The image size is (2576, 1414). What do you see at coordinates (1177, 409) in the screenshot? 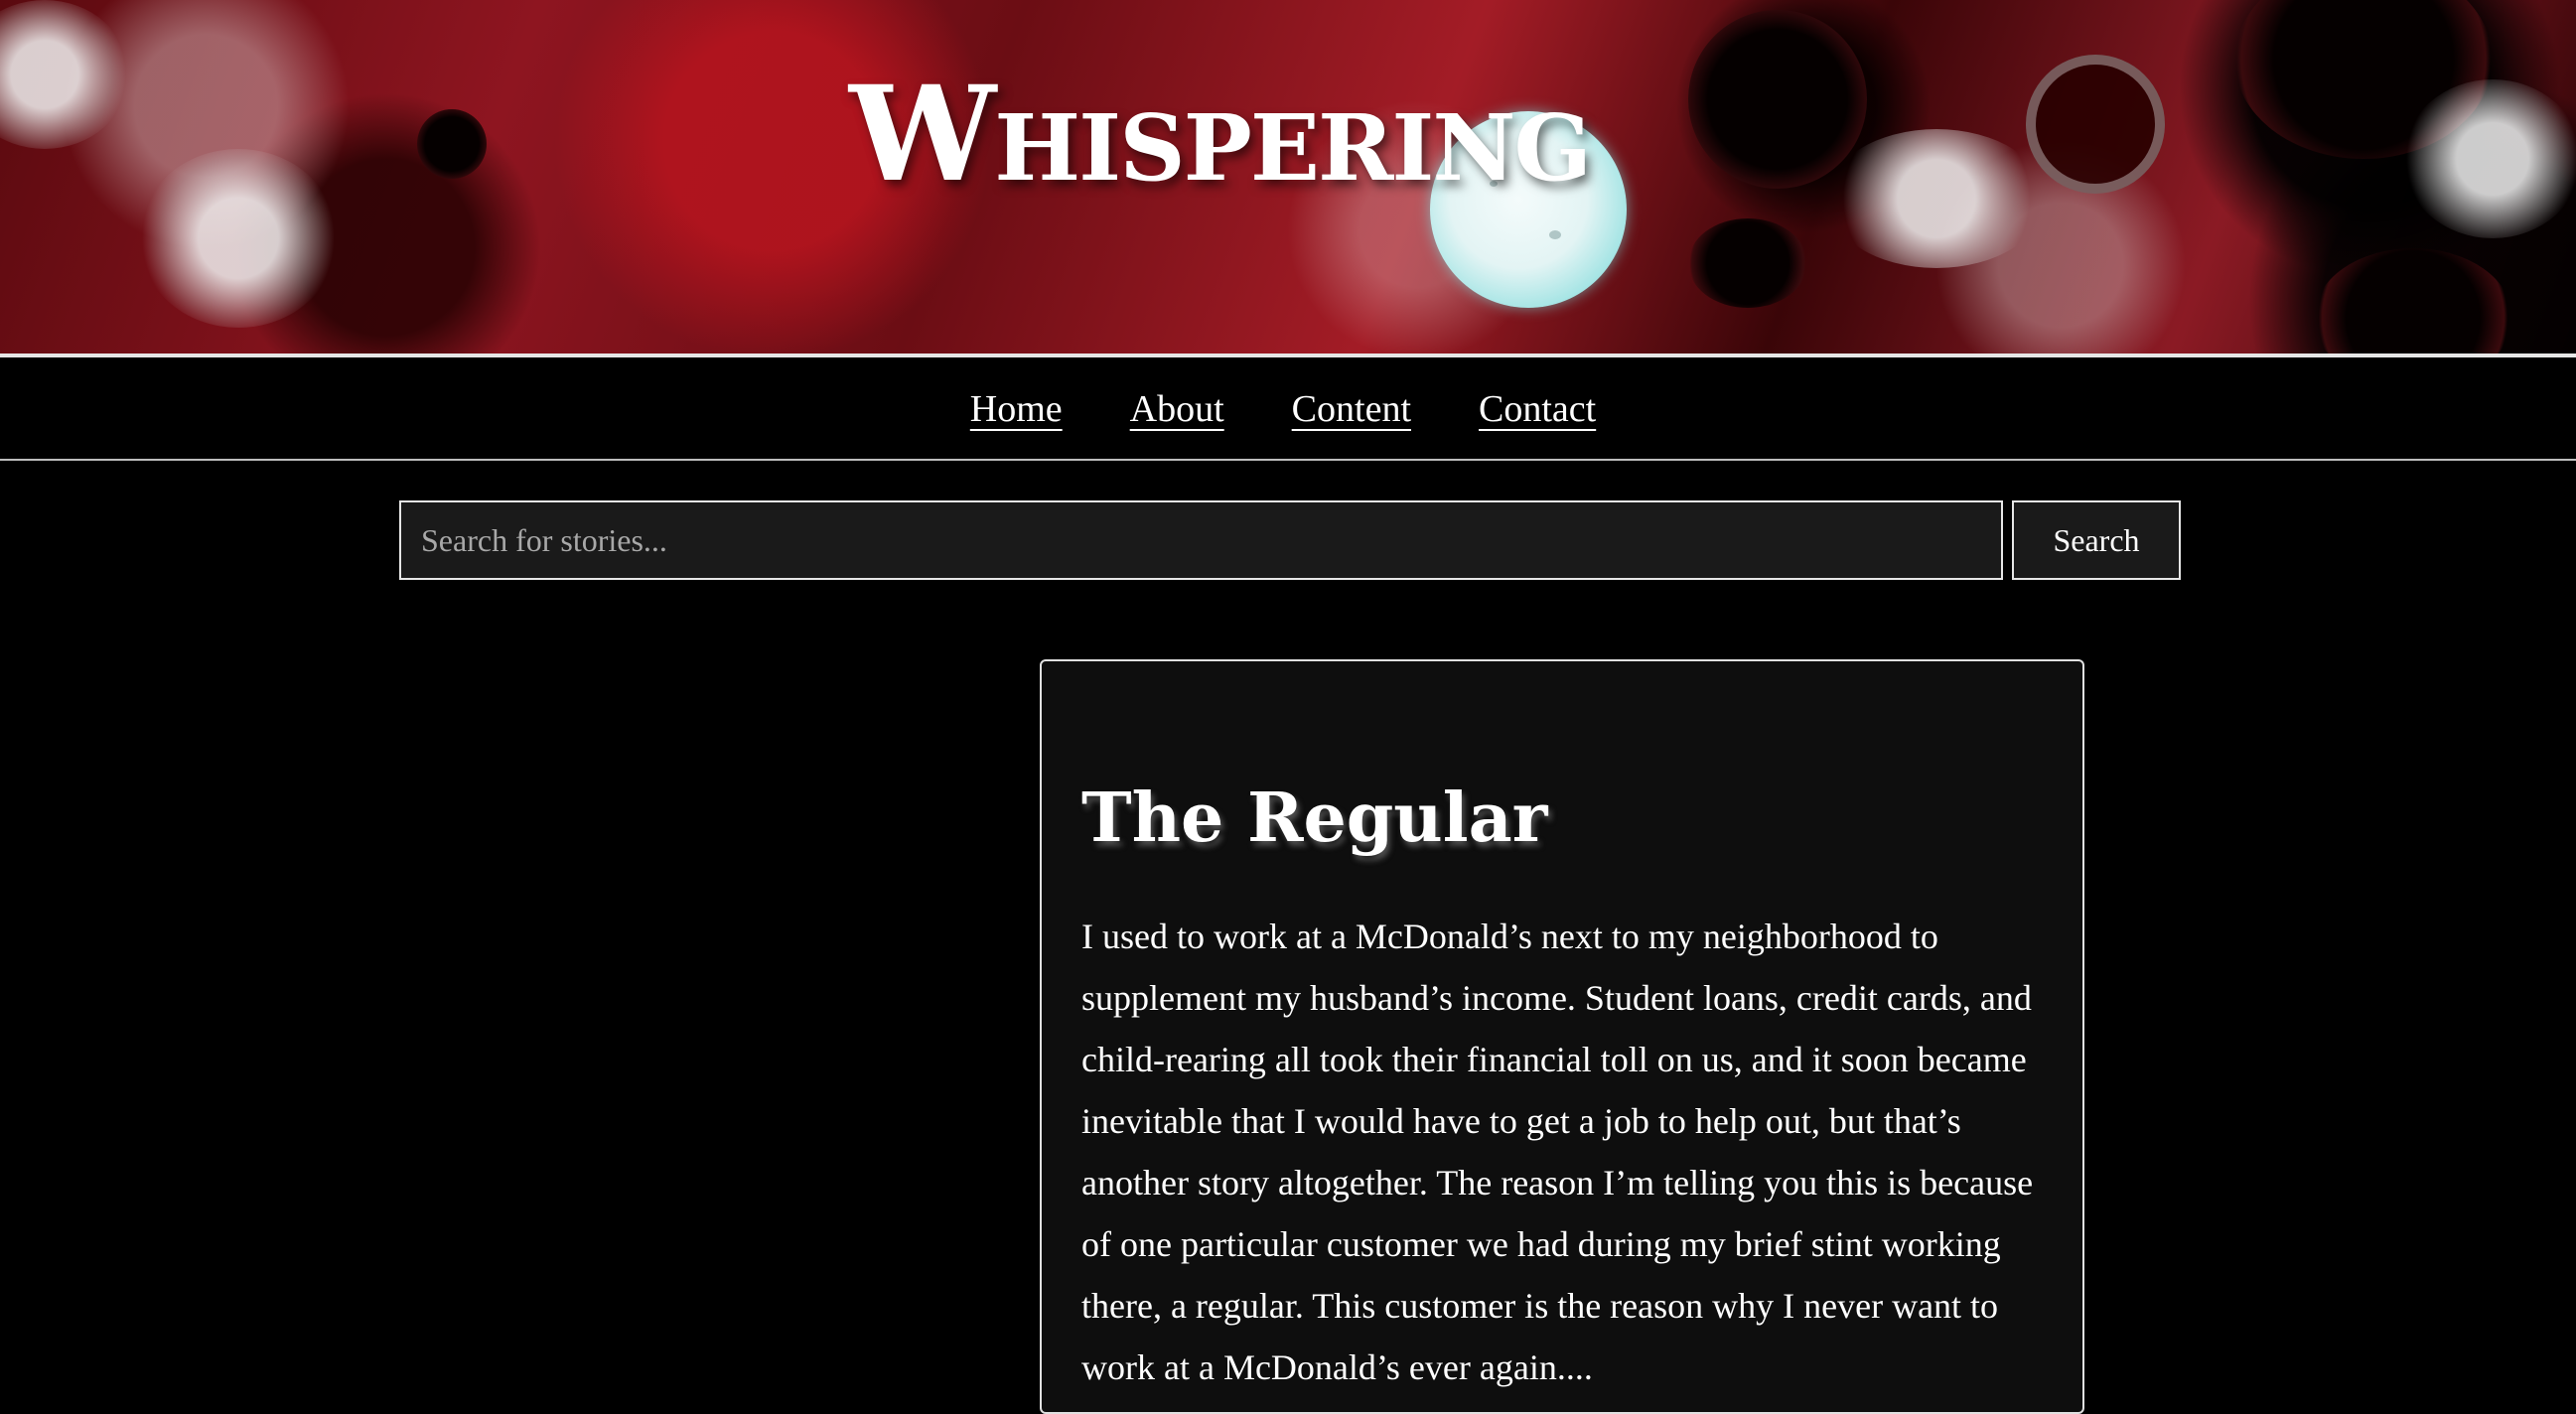
I see `nav-about-link: About` at bounding box center [1177, 409].